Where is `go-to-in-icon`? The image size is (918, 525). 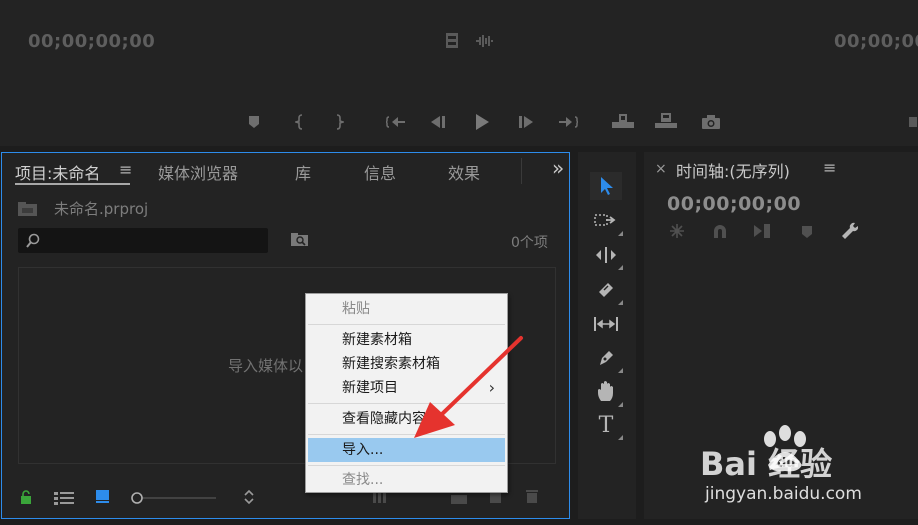
go-to-in-icon is located at coordinates (396, 122).